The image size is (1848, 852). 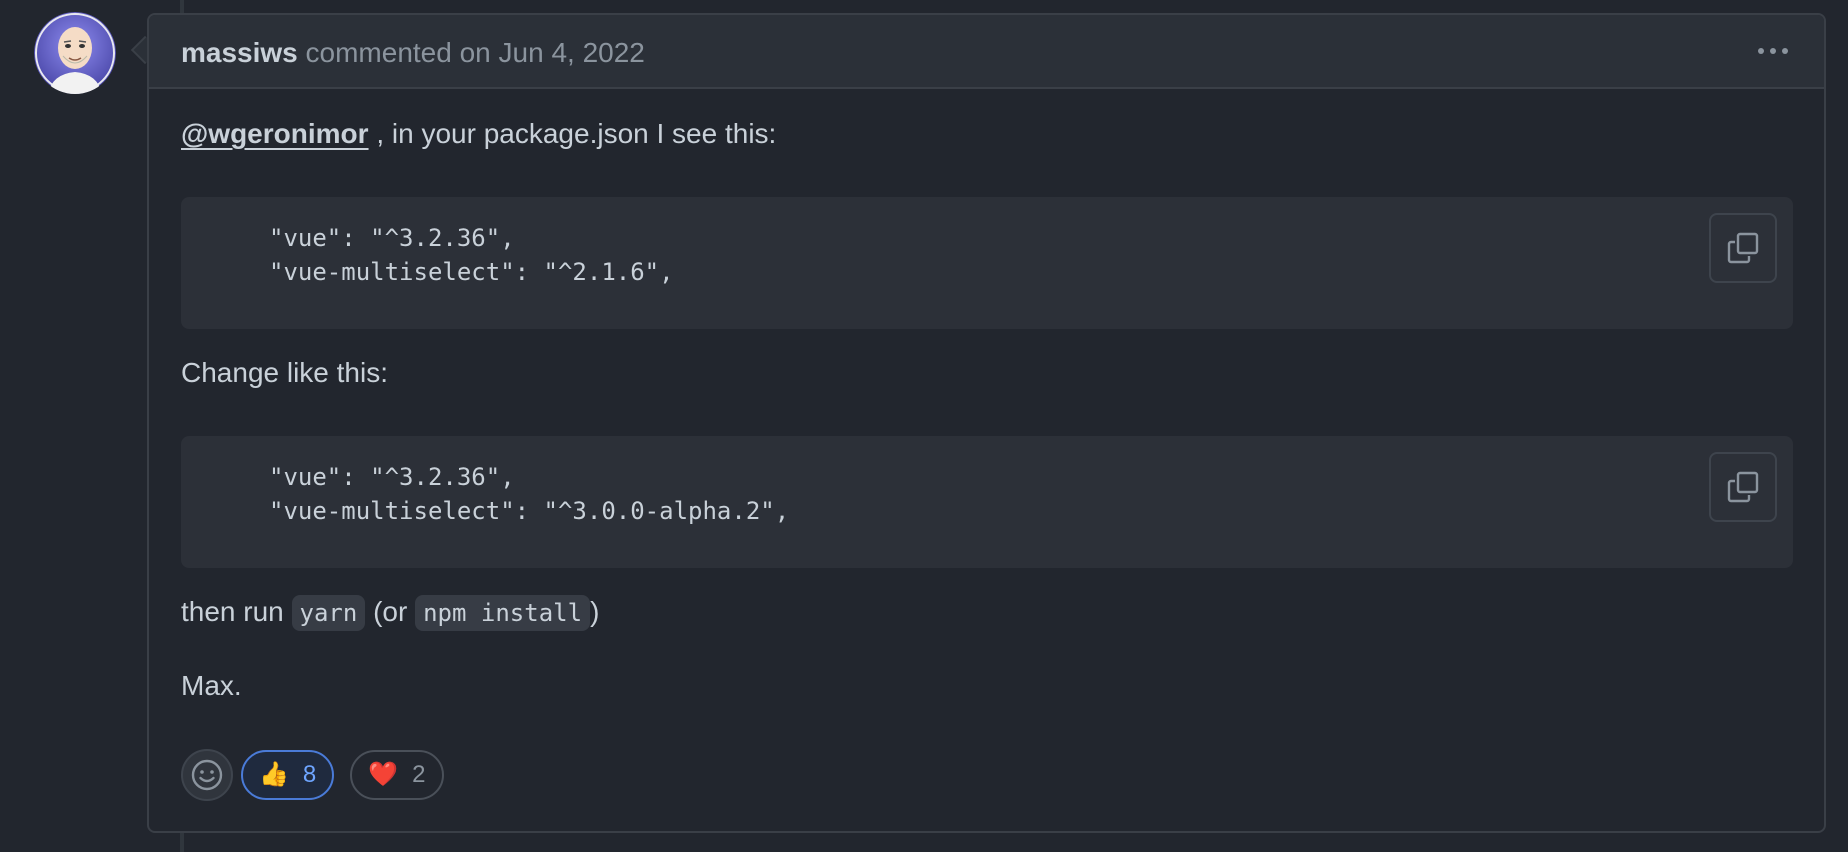 What do you see at coordinates (328, 613) in the screenshot?
I see `inline-code-yarn: yarn` at bounding box center [328, 613].